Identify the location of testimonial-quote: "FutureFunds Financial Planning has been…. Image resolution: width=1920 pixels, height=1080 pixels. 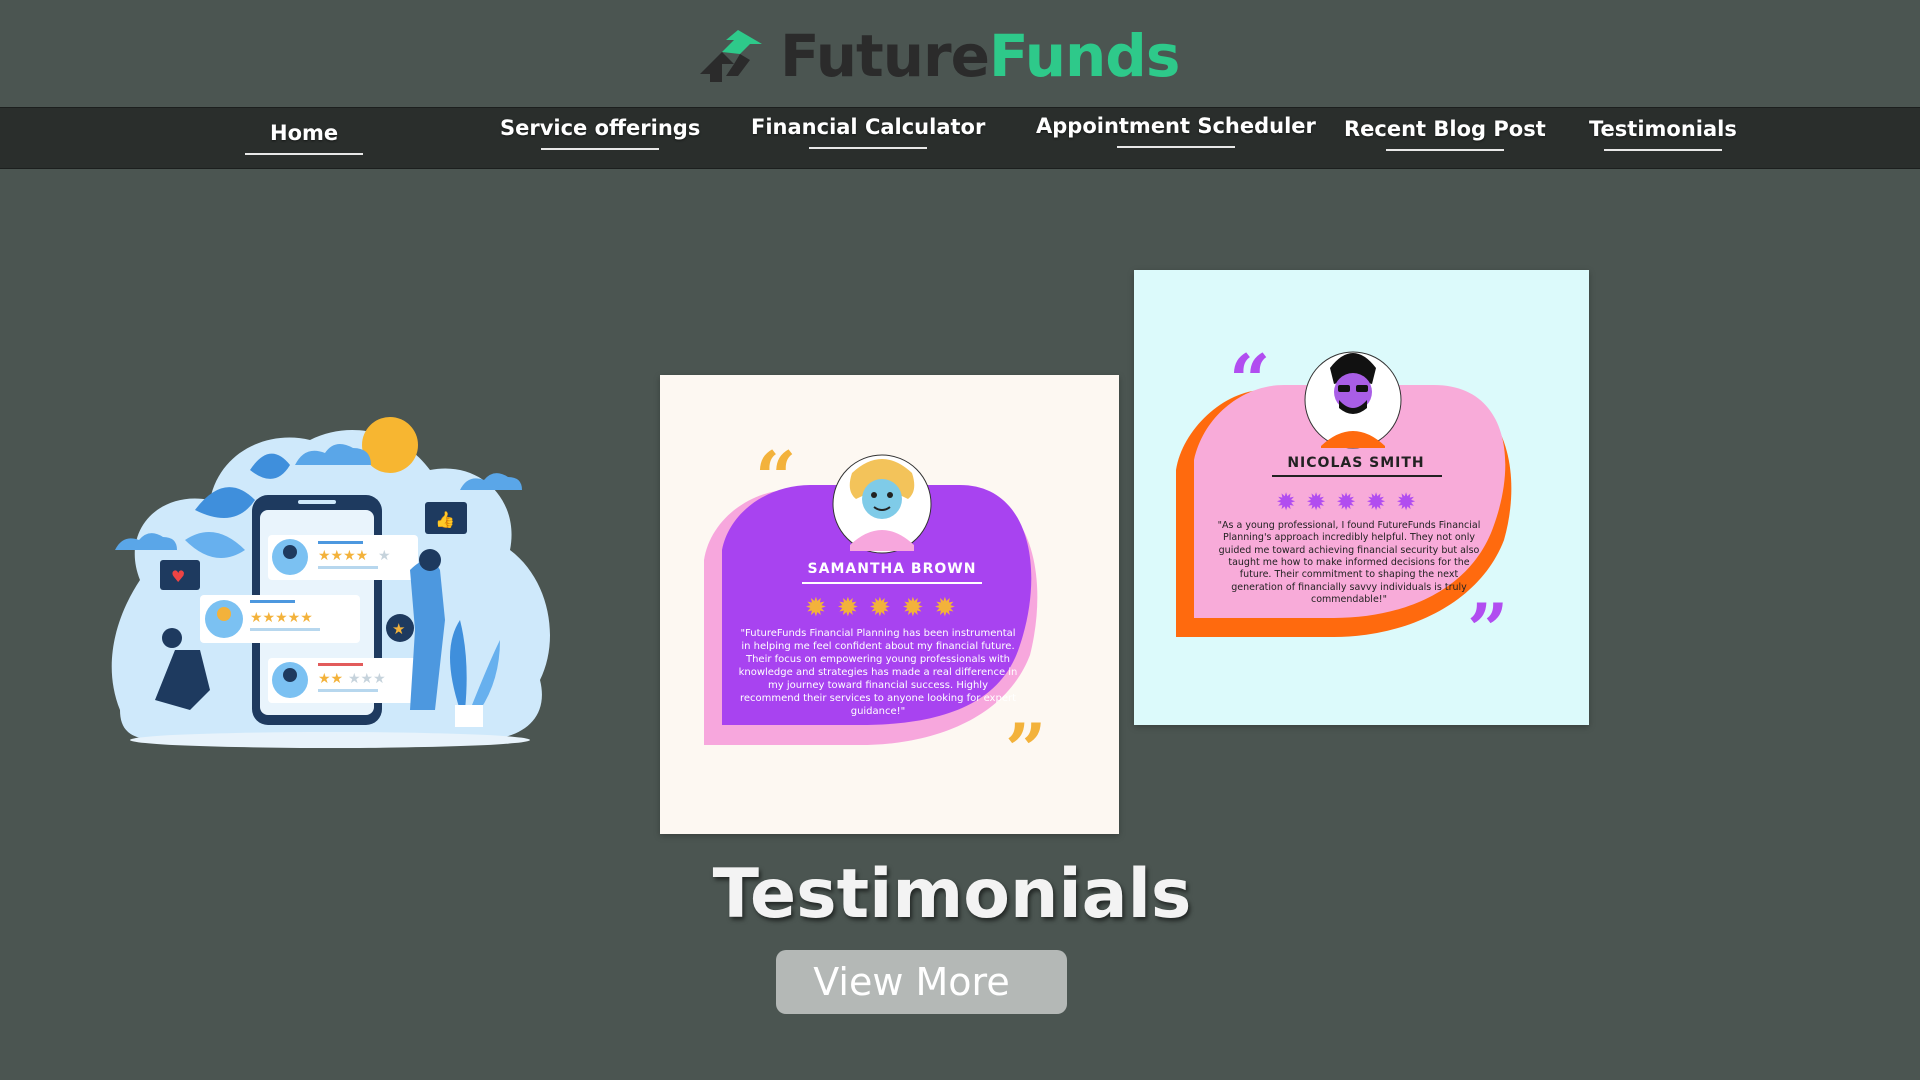
(878, 672).